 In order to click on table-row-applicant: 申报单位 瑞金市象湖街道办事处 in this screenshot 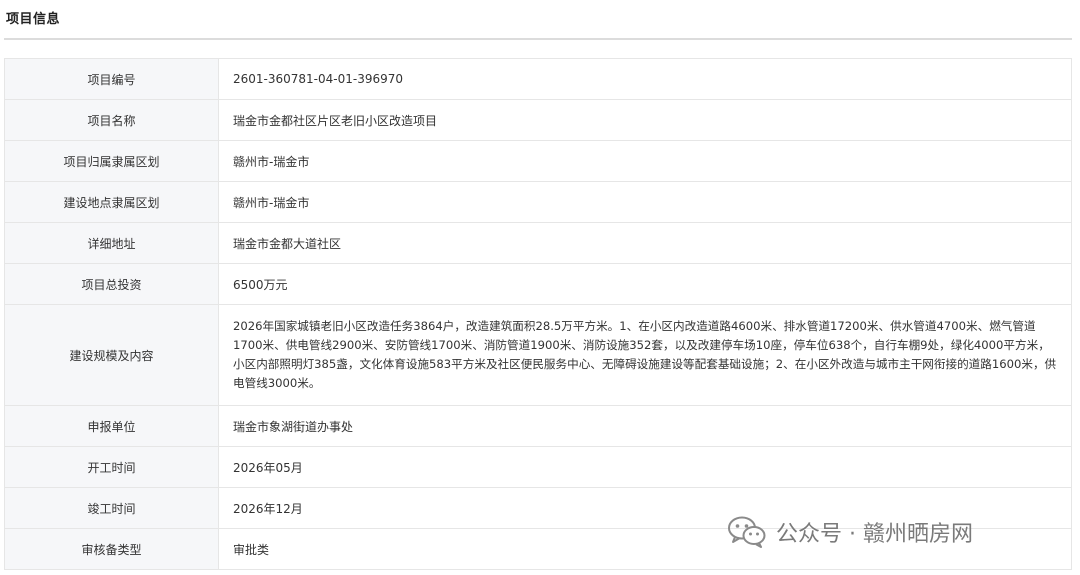, I will do `click(538, 426)`.